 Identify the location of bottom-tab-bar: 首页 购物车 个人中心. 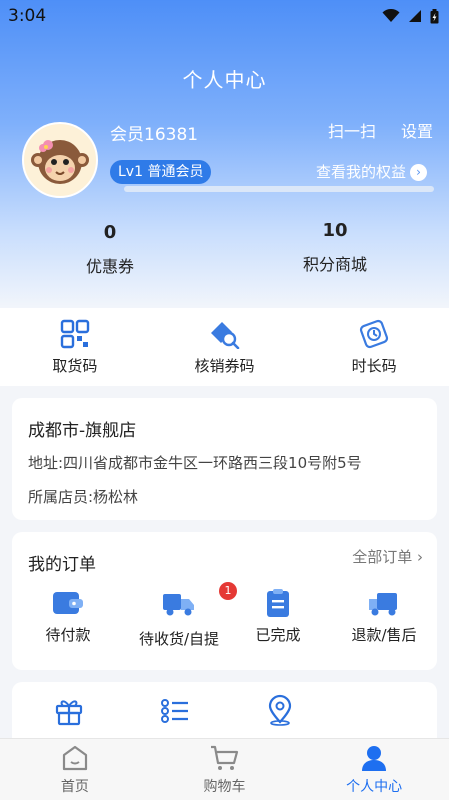
(224, 769).